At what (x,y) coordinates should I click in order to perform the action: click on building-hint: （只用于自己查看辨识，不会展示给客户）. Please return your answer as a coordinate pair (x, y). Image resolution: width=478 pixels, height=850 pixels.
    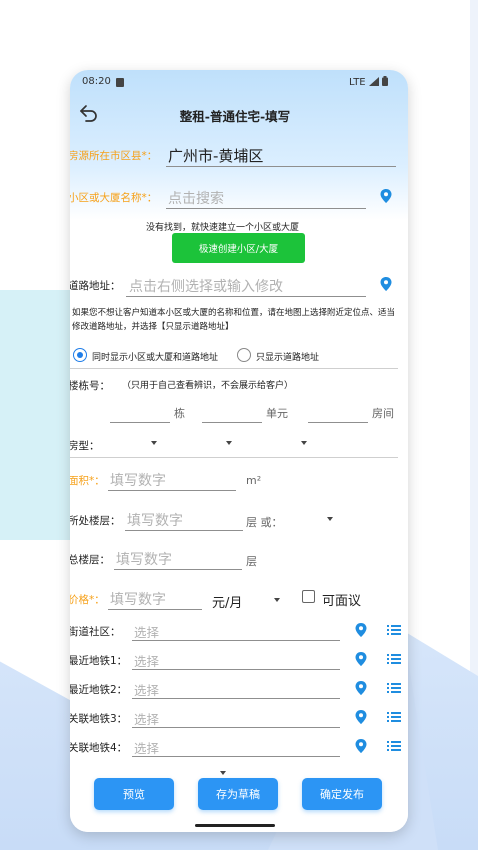
    Looking at the image, I should click on (208, 386).